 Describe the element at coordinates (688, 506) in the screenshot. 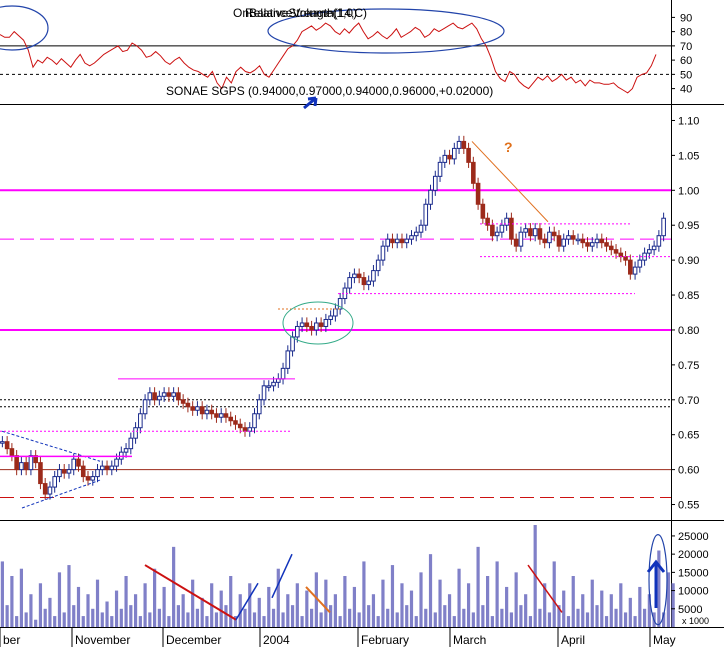

I see `price-tick-label-0: 0.55` at that location.